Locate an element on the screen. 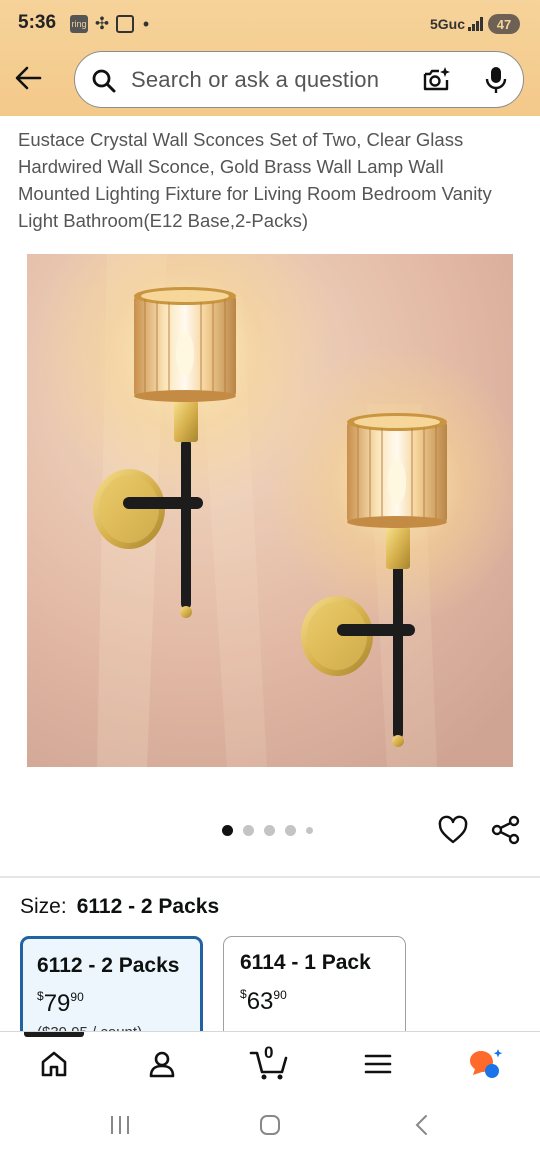 The height and width of the screenshot is (1158, 540). bottom-nav: 0 is located at coordinates (270, 1062).